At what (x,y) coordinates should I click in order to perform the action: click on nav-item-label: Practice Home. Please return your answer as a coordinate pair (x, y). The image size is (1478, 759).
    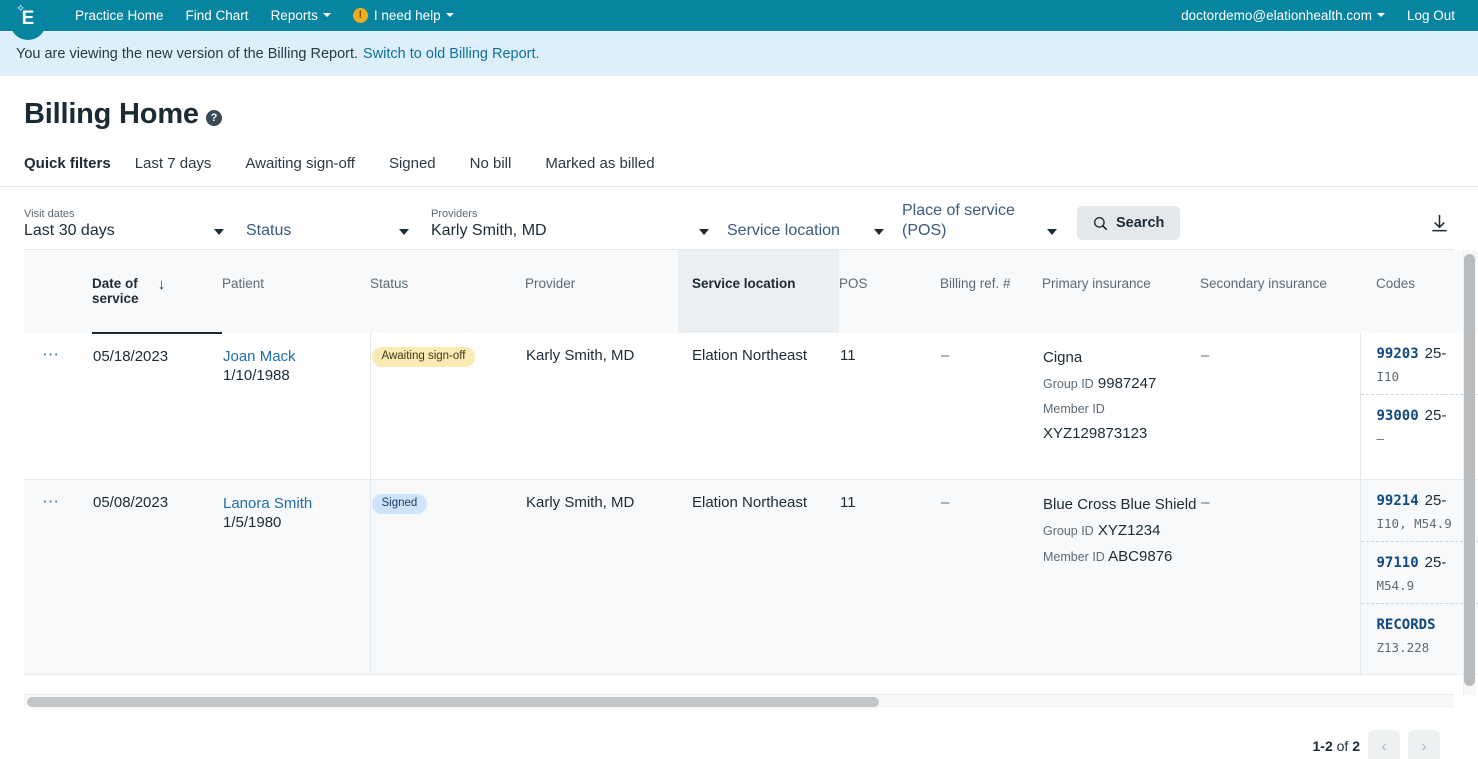
    Looking at the image, I should click on (119, 15).